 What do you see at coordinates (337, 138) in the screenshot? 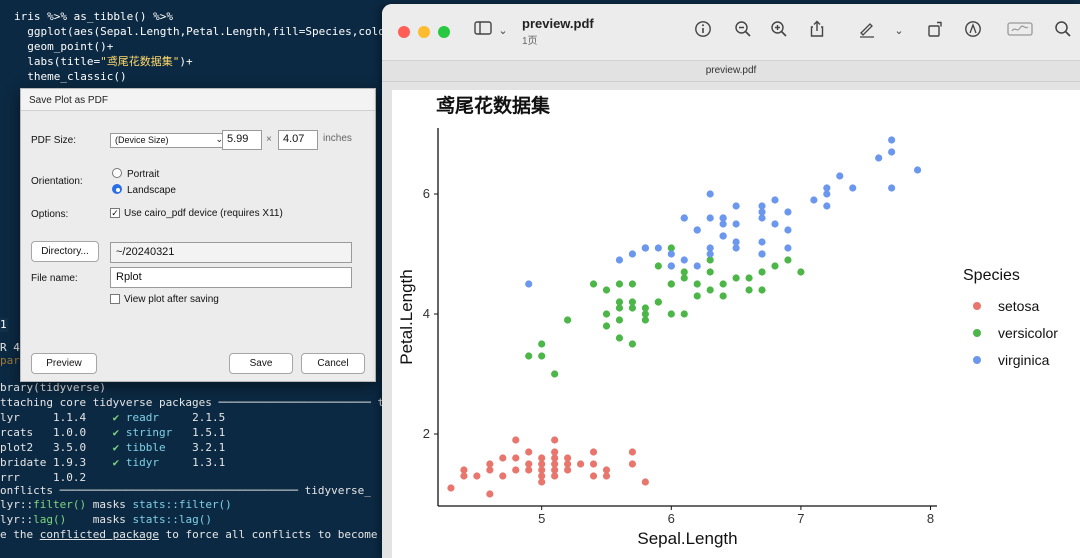
I see `units-label: inches` at bounding box center [337, 138].